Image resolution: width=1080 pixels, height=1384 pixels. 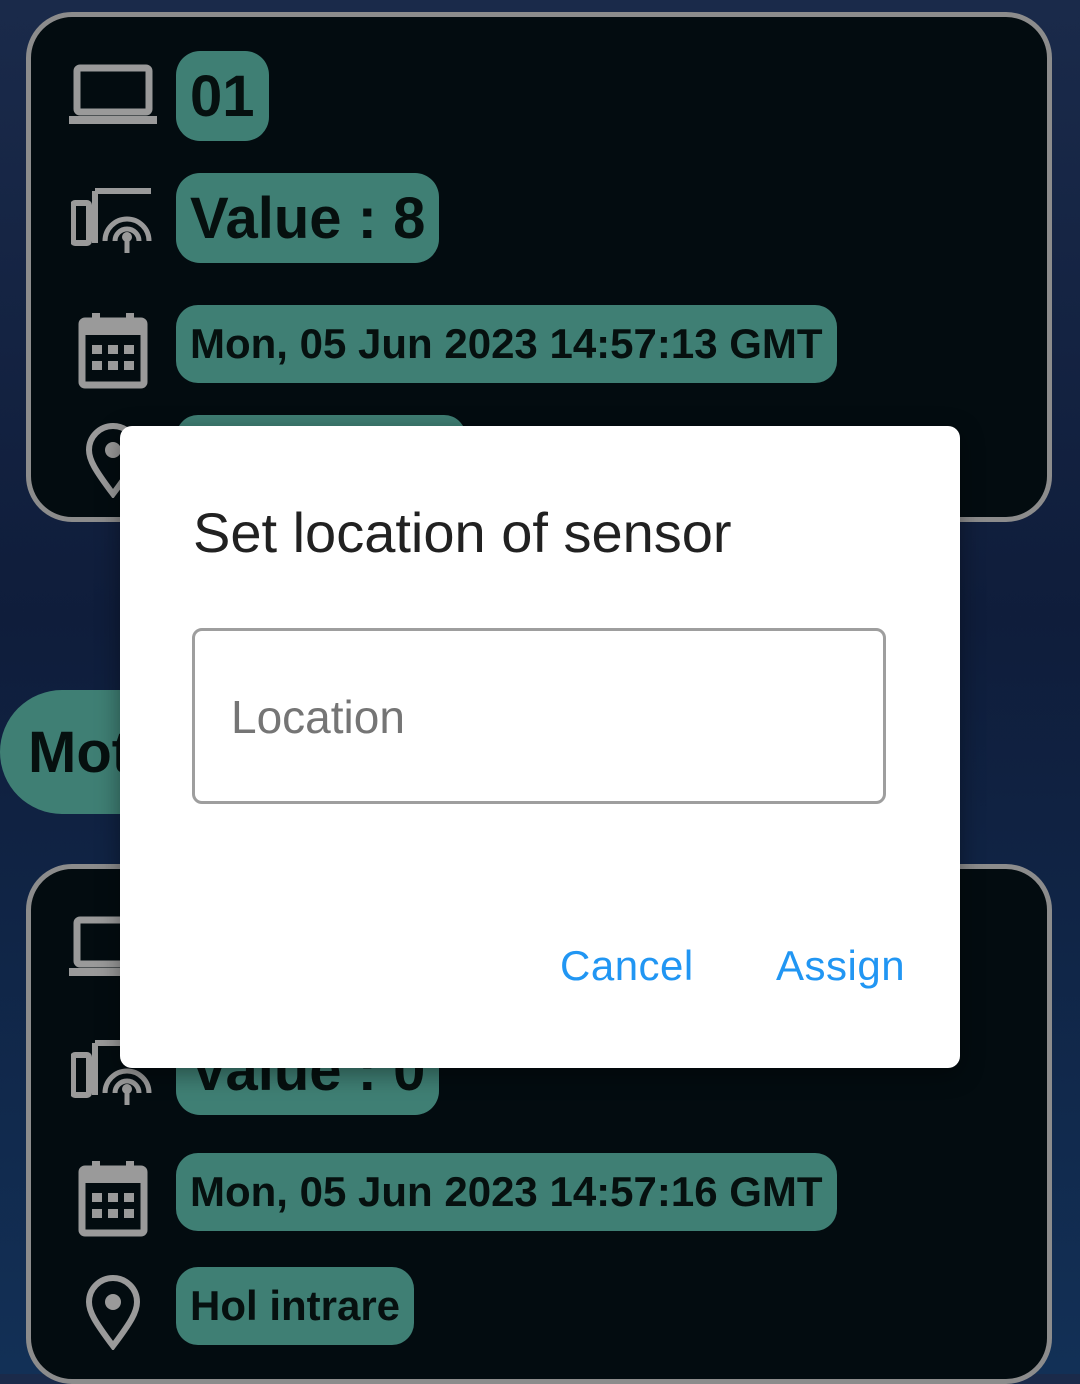 I want to click on value-row: Value : 8, so click(x=539, y=218).